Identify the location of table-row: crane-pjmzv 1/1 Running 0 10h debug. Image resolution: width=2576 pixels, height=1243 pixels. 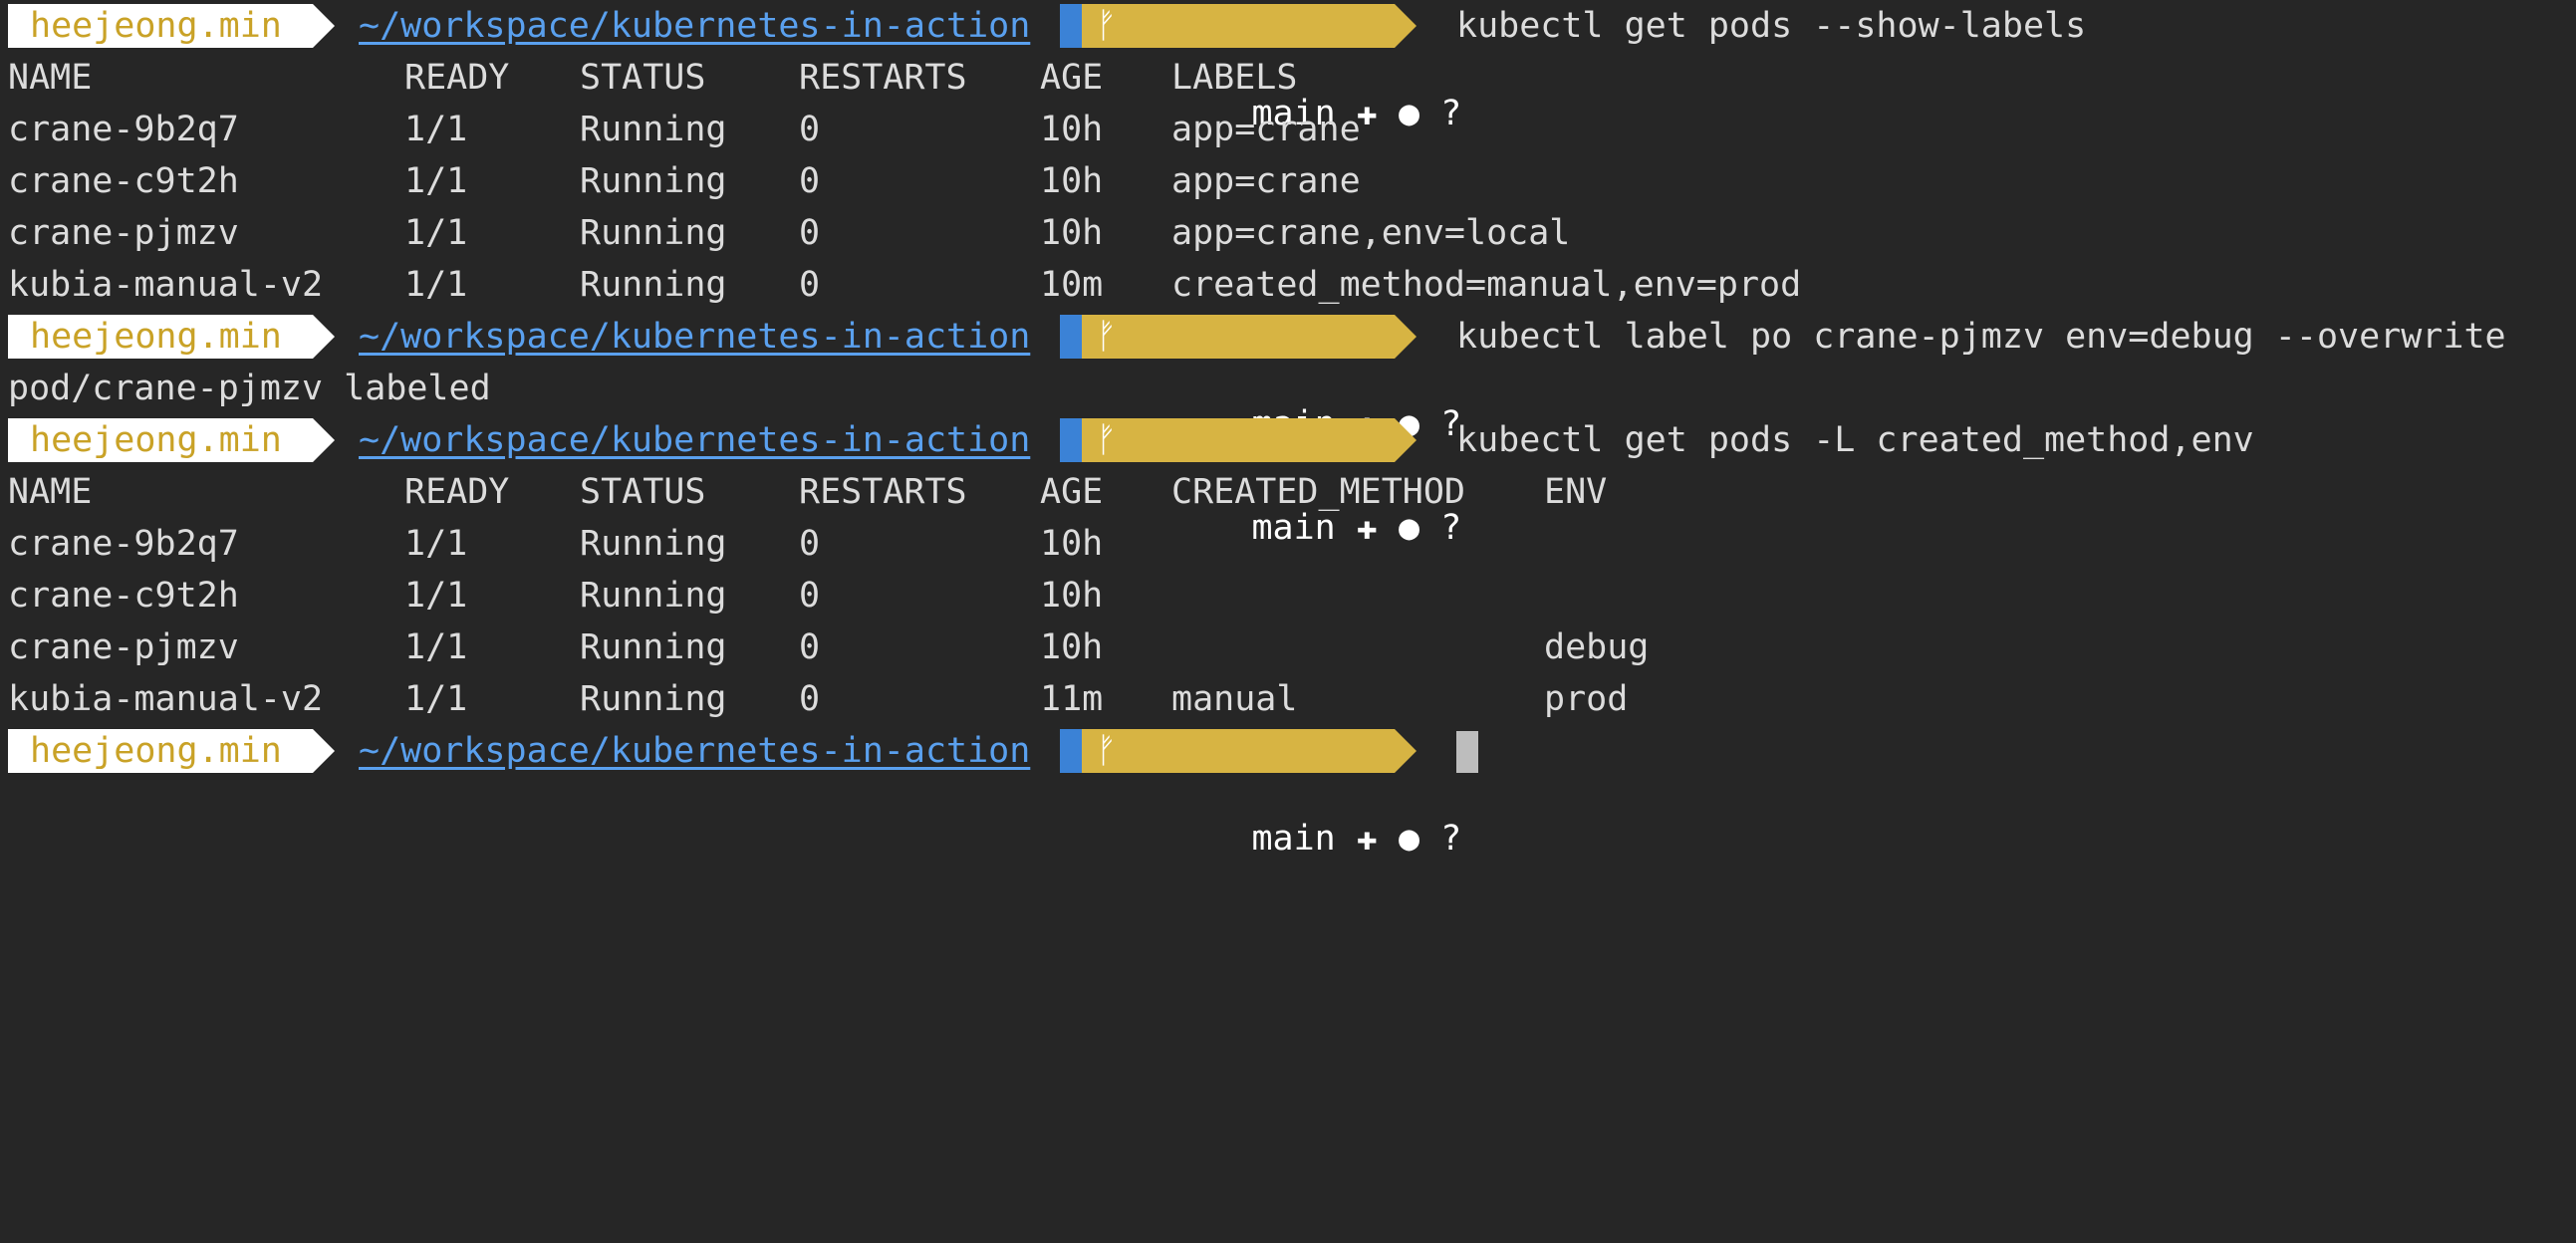
(824, 648).